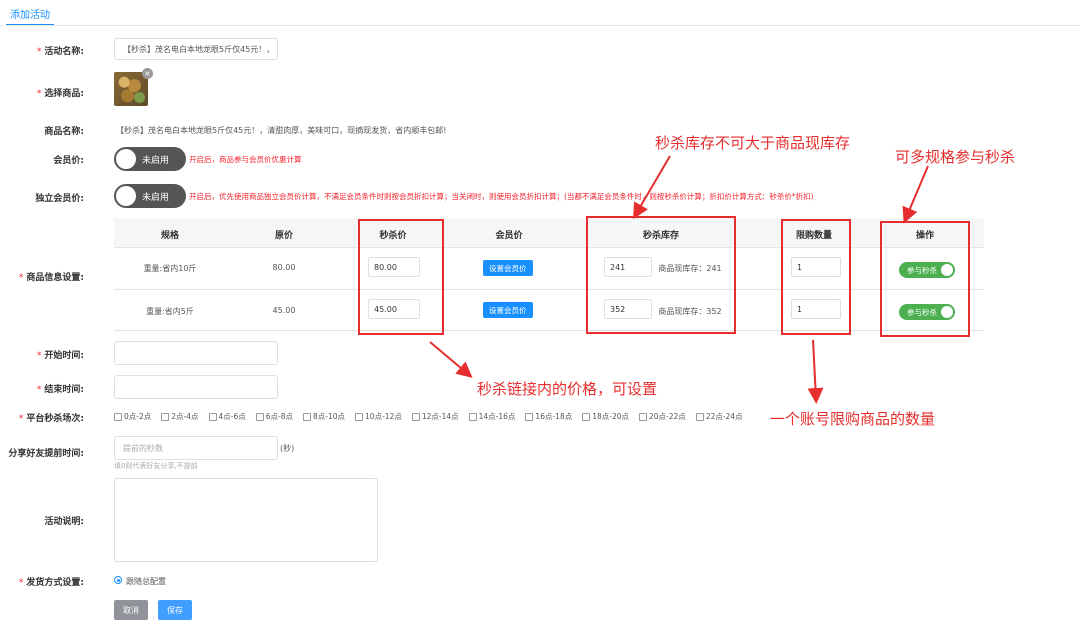  I want to click on arrow-stock, so click(651, 187).